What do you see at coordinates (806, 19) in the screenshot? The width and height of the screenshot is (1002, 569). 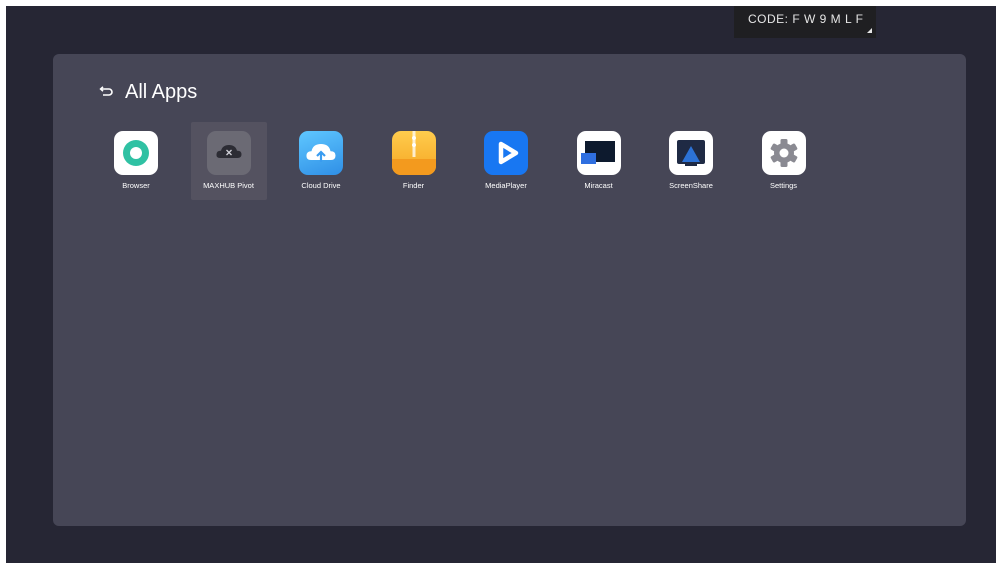 I see `code-text: CODE: F W 9 M L F` at bounding box center [806, 19].